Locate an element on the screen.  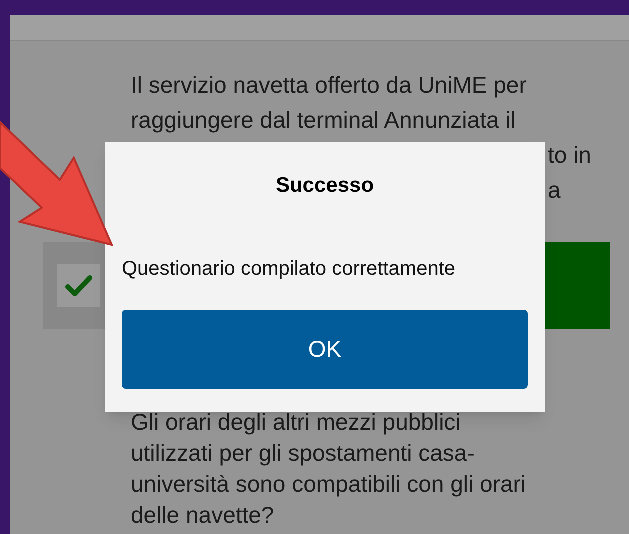
question-text: utilizzati per gli spostamenti casa- is located at coordinates (303, 453).